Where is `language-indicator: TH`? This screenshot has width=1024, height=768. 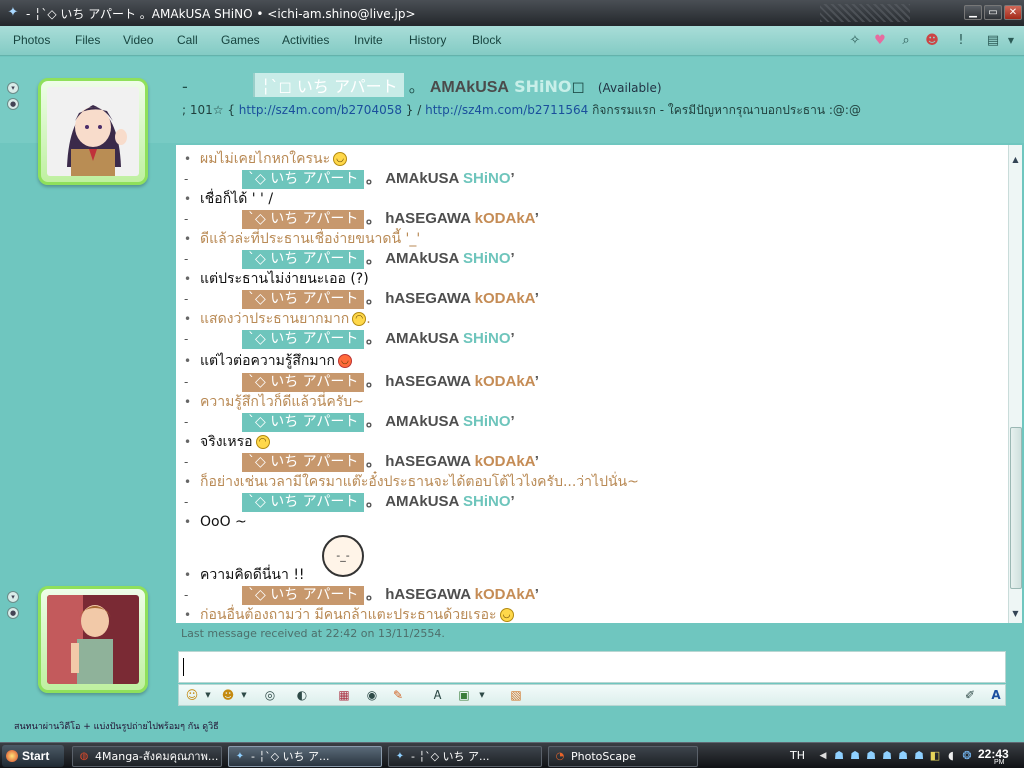 language-indicator: TH is located at coordinates (797, 755).